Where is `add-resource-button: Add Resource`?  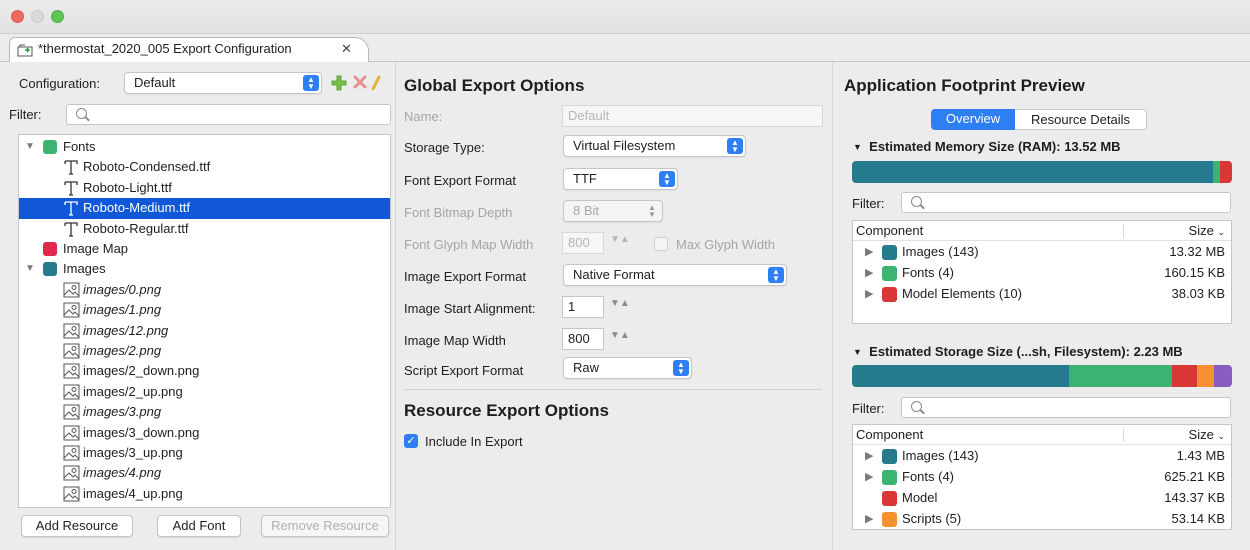
add-resource-button: Add Resource is located at coordinates (77, 526).